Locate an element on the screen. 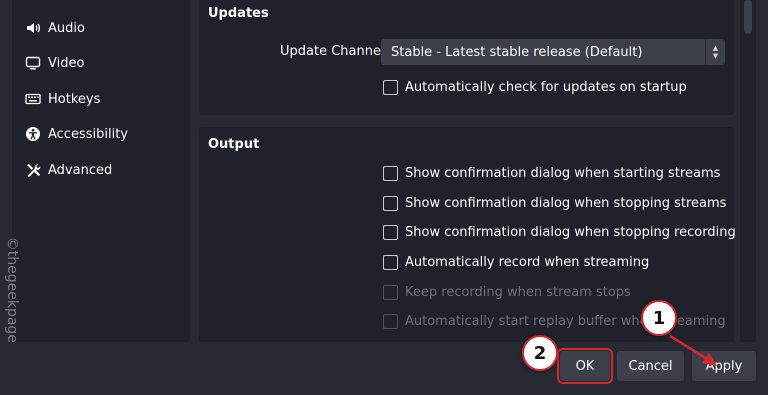  checkbox-label: Keep recording when stream stops is located at coordinates (518, 292).